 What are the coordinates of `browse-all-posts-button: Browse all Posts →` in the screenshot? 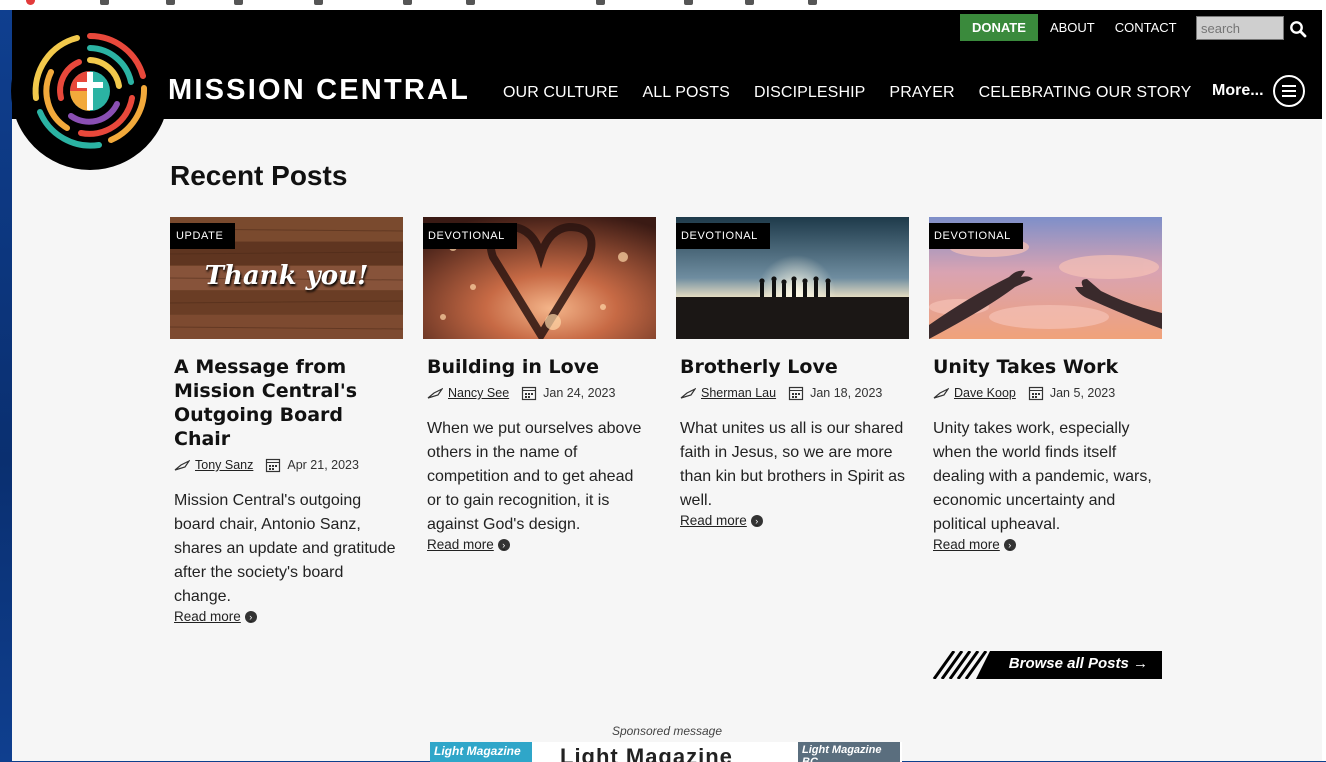 It's located at (1047, 665).